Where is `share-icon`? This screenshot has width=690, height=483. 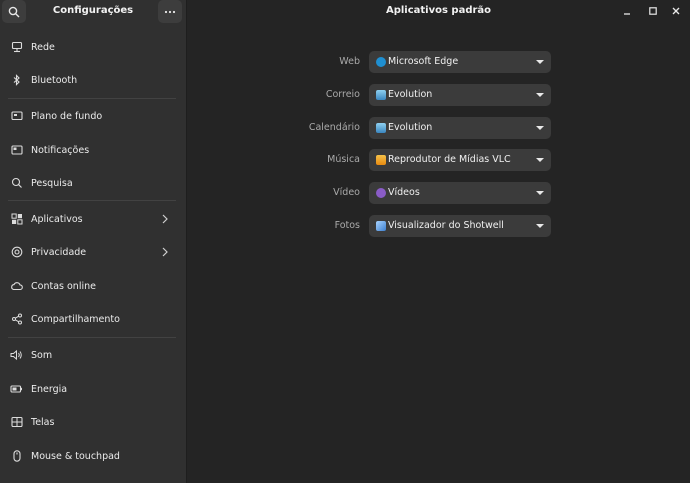
share-icon is located at coordinates (16, 319).